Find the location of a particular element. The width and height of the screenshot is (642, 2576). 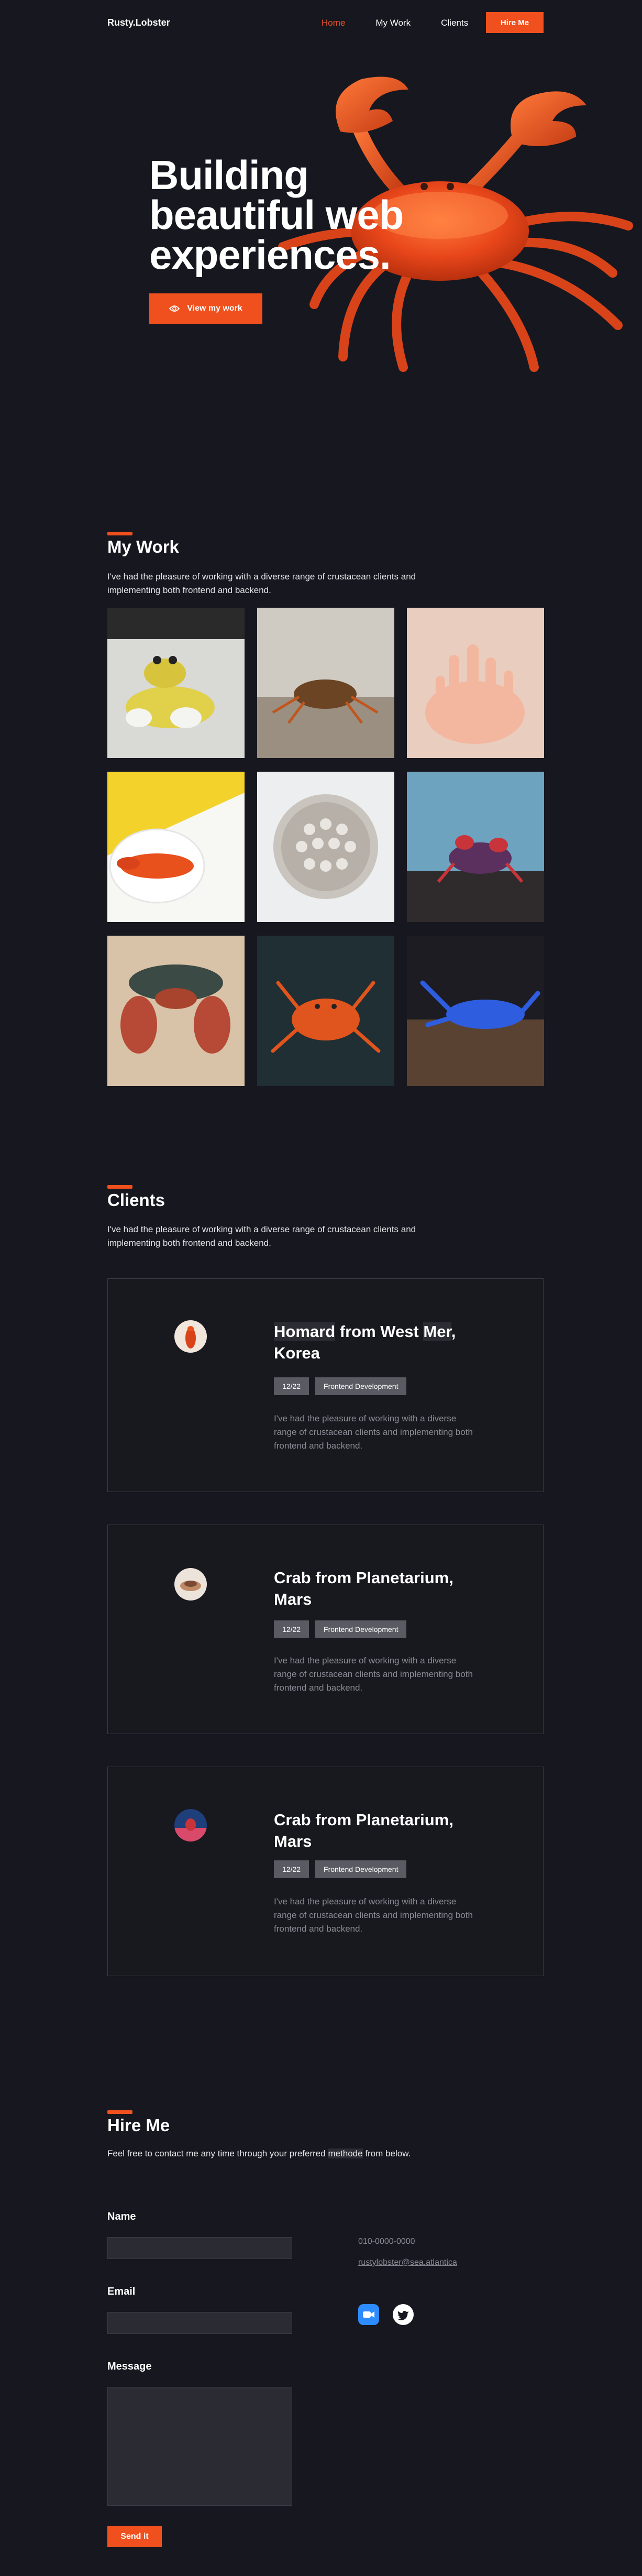

eye-icon is located at coordinates (174, 308).